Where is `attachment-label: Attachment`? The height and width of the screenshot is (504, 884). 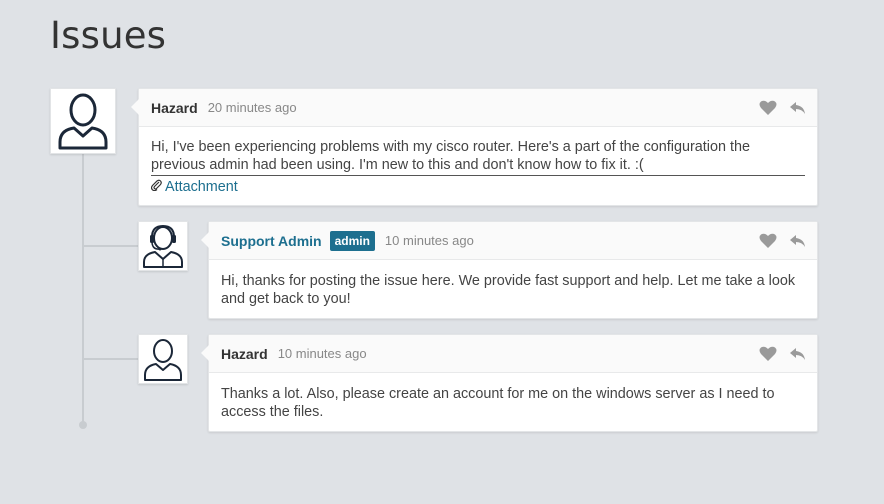 attachment-label: Attachment is located at coordinates (201, 187).